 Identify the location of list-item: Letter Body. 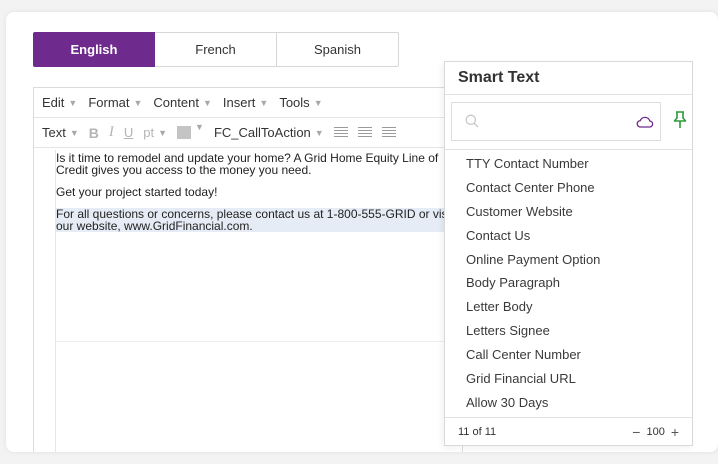
(568, 307).